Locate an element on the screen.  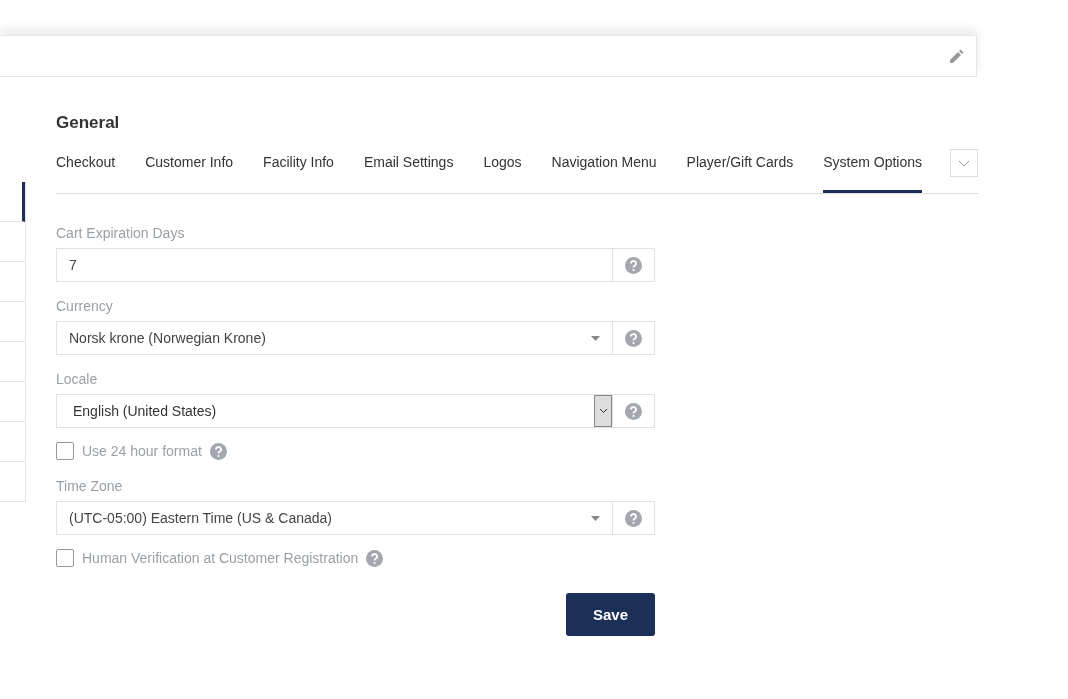
dropdown-button is located at coordinates (603, 411).